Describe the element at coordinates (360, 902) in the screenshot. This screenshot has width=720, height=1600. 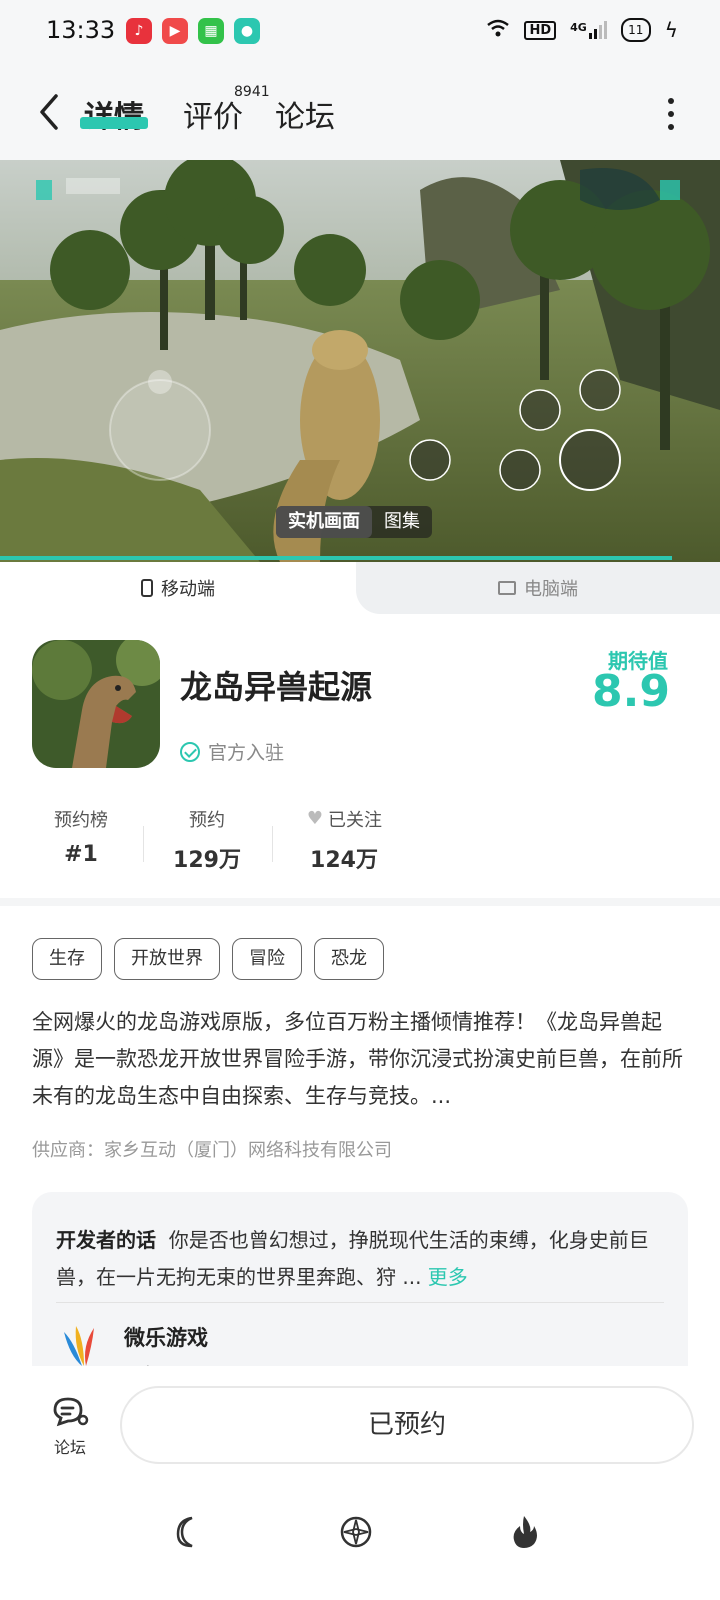
I see `section-divider` at that location.